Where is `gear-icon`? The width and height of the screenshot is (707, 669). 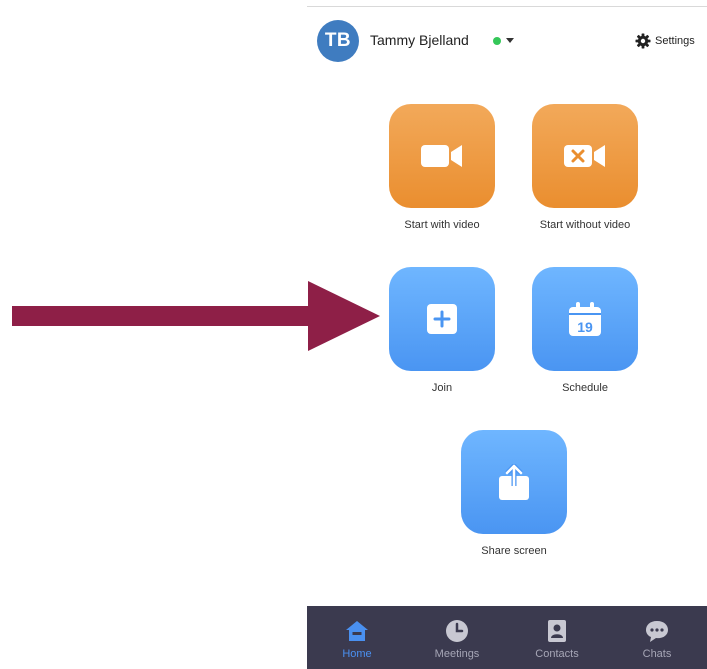
gear-icon is located at coordinates (643, 41).